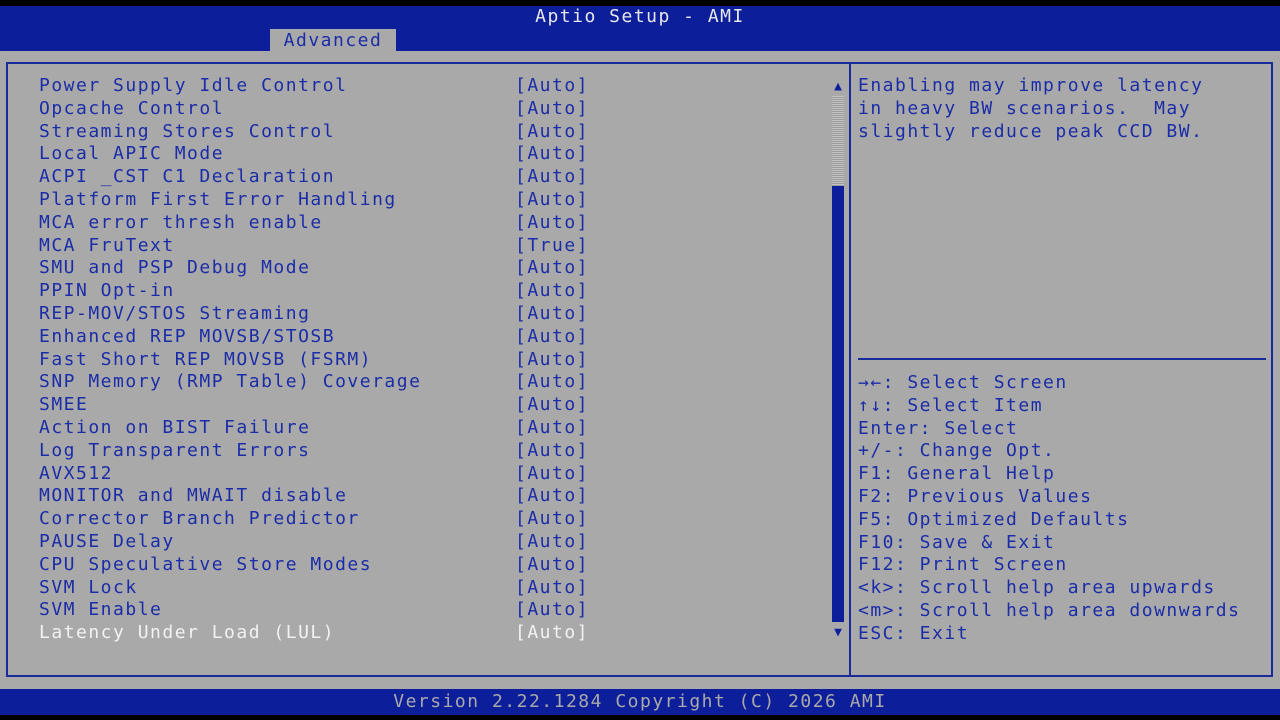 The width and height of the screenshot is (1280, 720). Describe the element at coordinates (218, 199) in the screenshot. I see `setting-label: Platform First Error Handling` at that location.